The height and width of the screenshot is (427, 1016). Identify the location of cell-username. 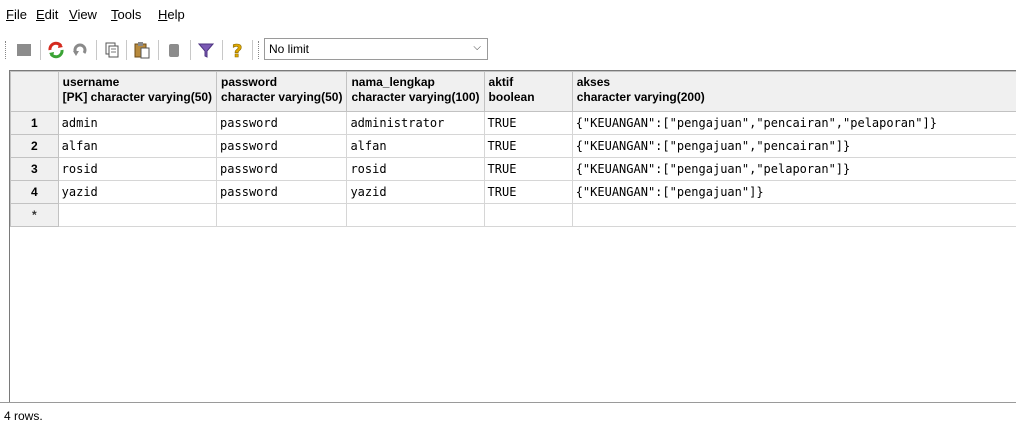
(137, 215).